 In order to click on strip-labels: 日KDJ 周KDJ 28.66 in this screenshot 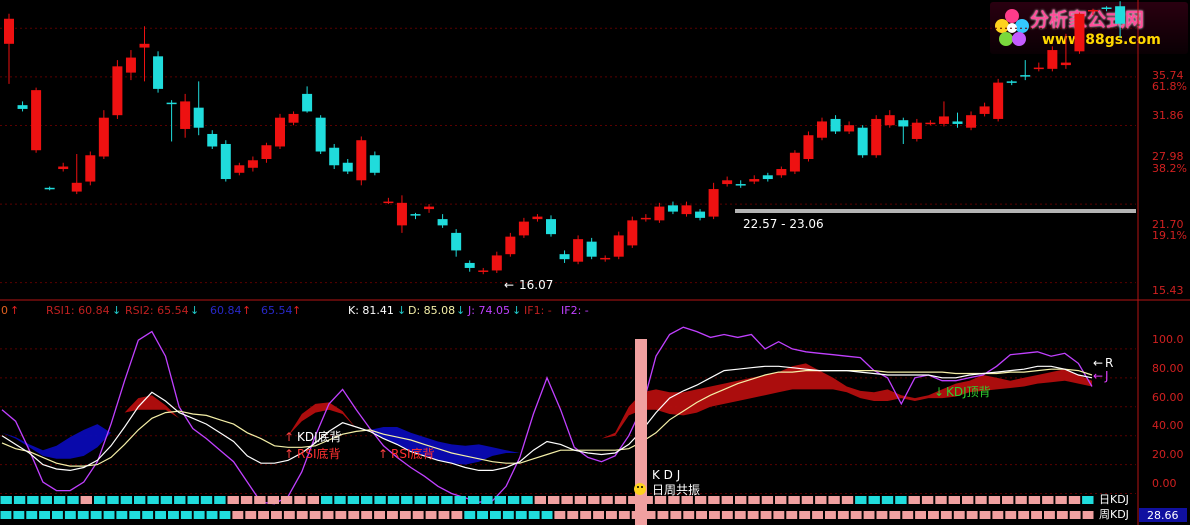, I will do `click(1143, 507)`.